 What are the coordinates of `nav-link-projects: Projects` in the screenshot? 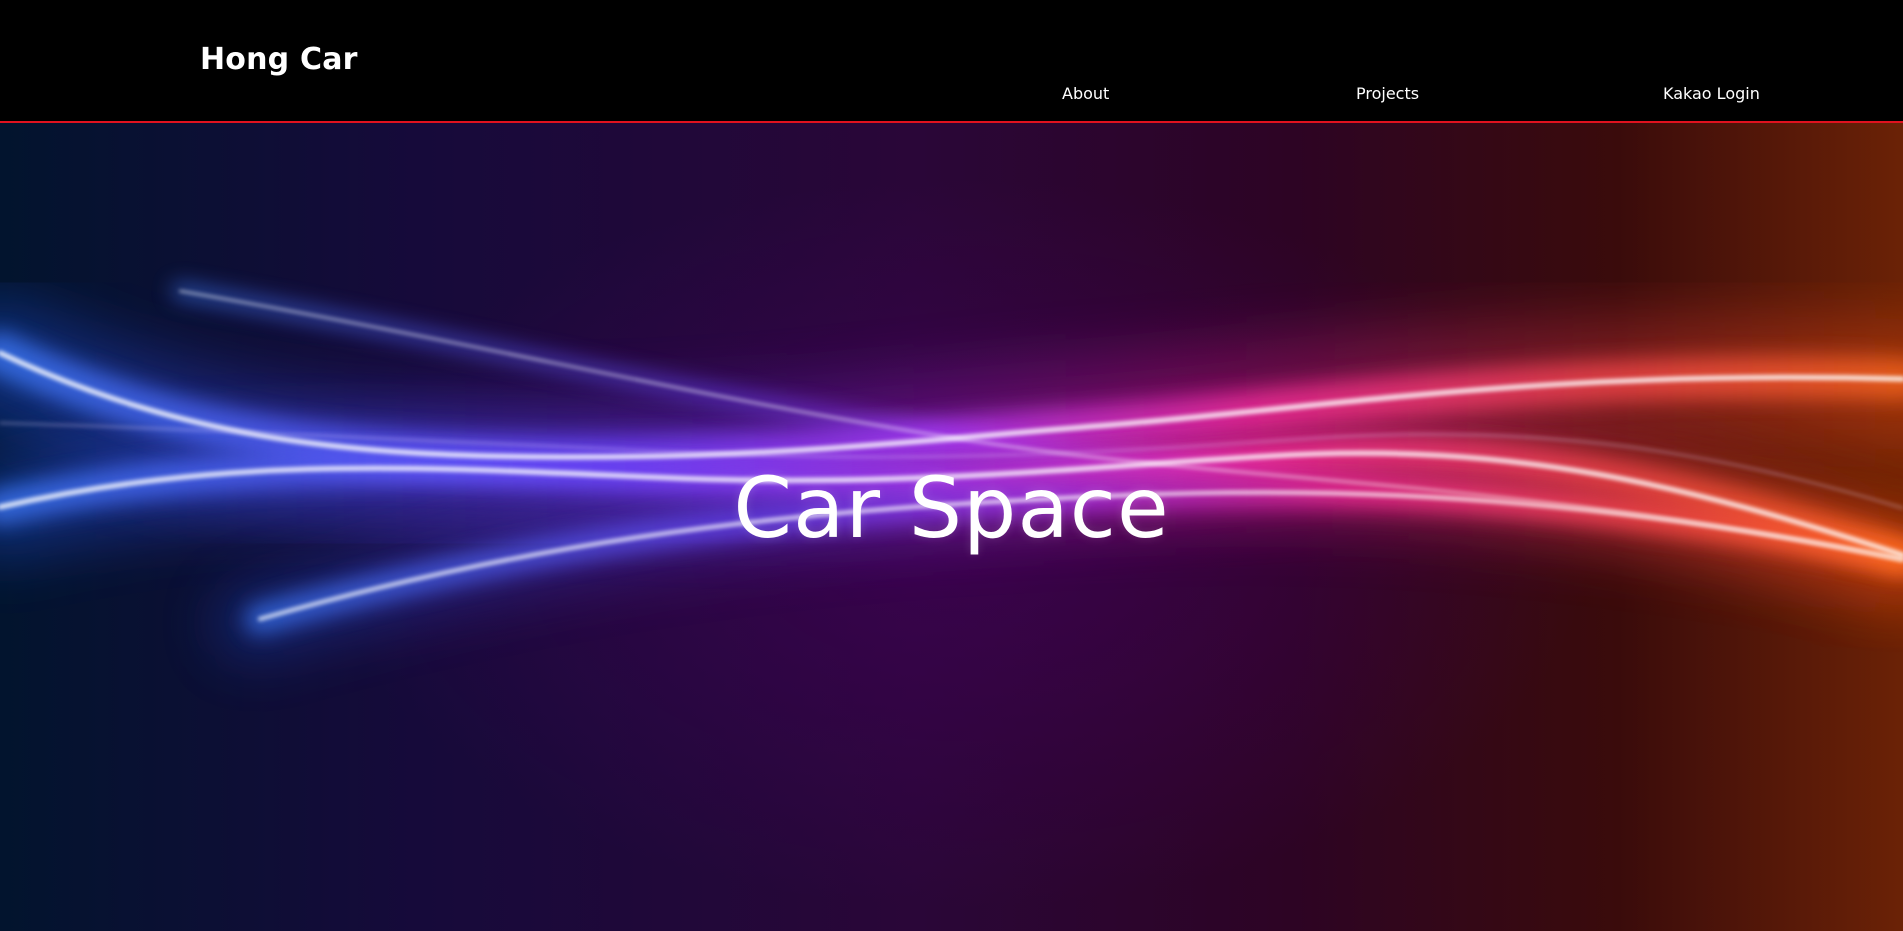 It's located at (1387, 94).